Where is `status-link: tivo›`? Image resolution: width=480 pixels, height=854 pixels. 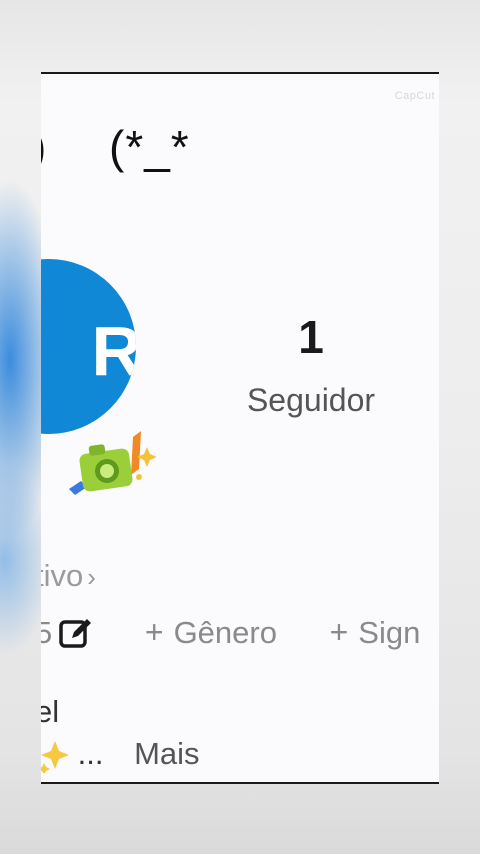
status-link: tivo› is located at coordinates (68, 576).